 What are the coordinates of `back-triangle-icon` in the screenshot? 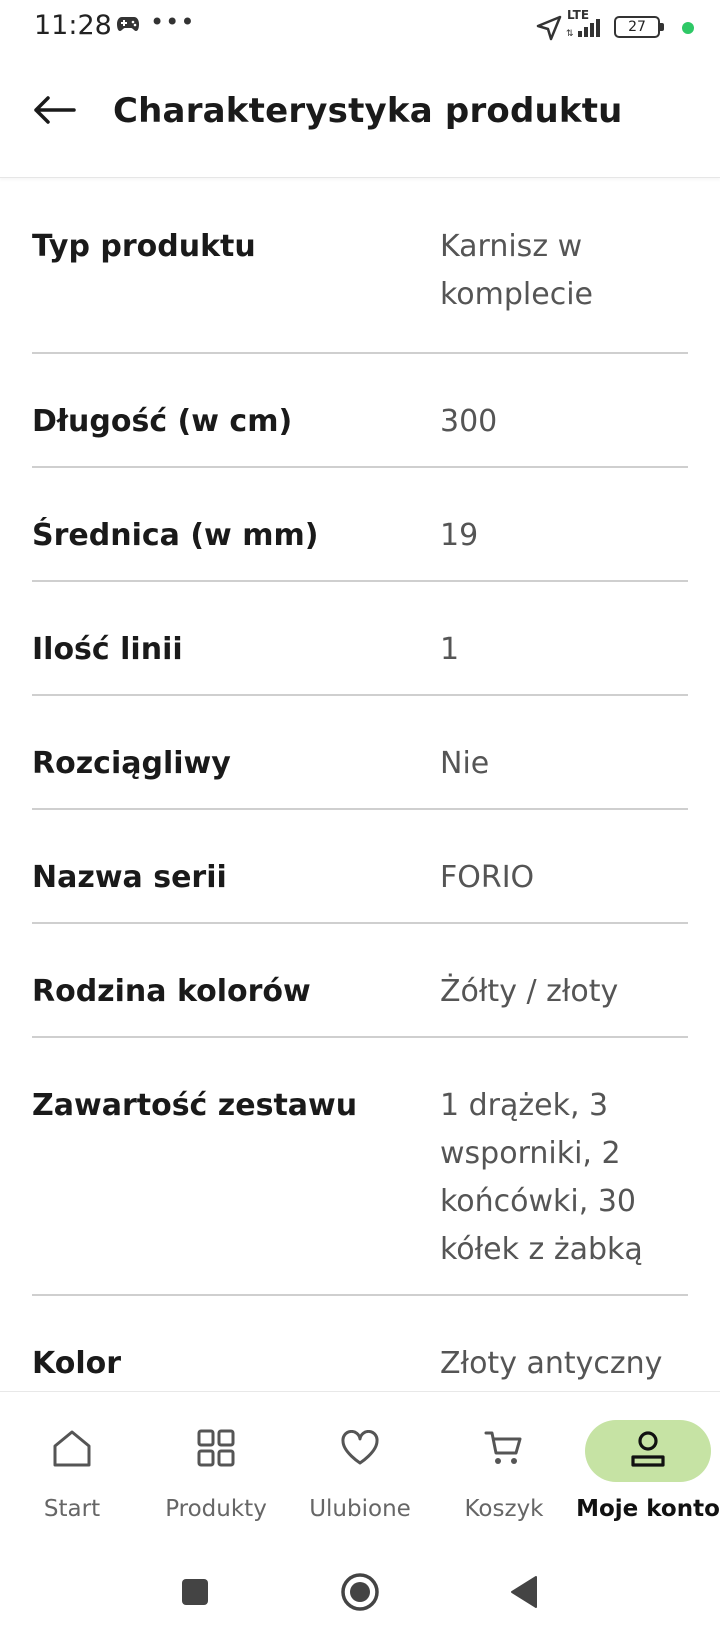 It's located at (524, 1594).